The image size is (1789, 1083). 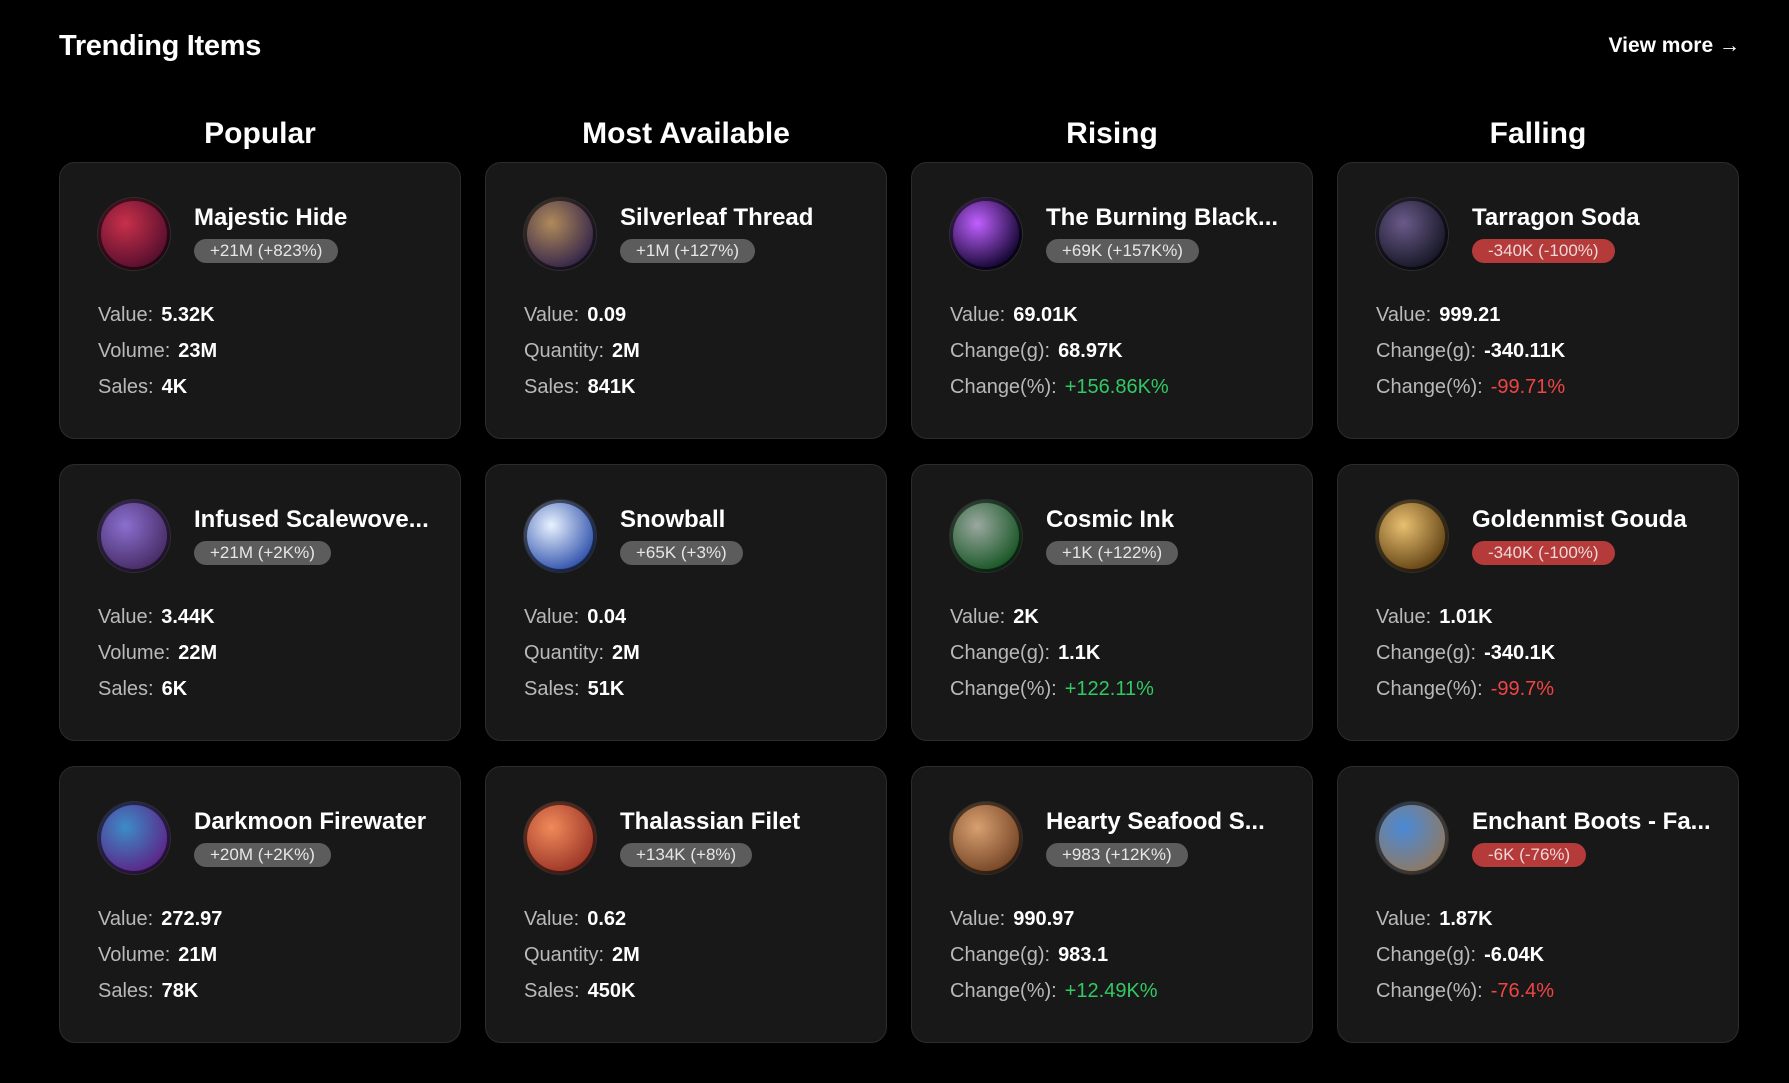 What do you see at coordinates (1529, 855) in the screenshot?
I see `change-badge: -6K (-76%)` at bounding box center [1529, 855].